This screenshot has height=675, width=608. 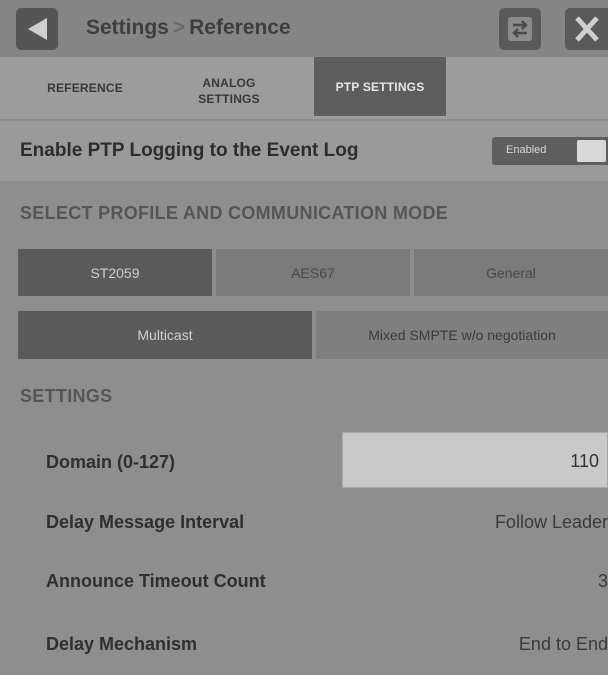 I want to click on back-arrow-icon, so click(x=37, y=29).